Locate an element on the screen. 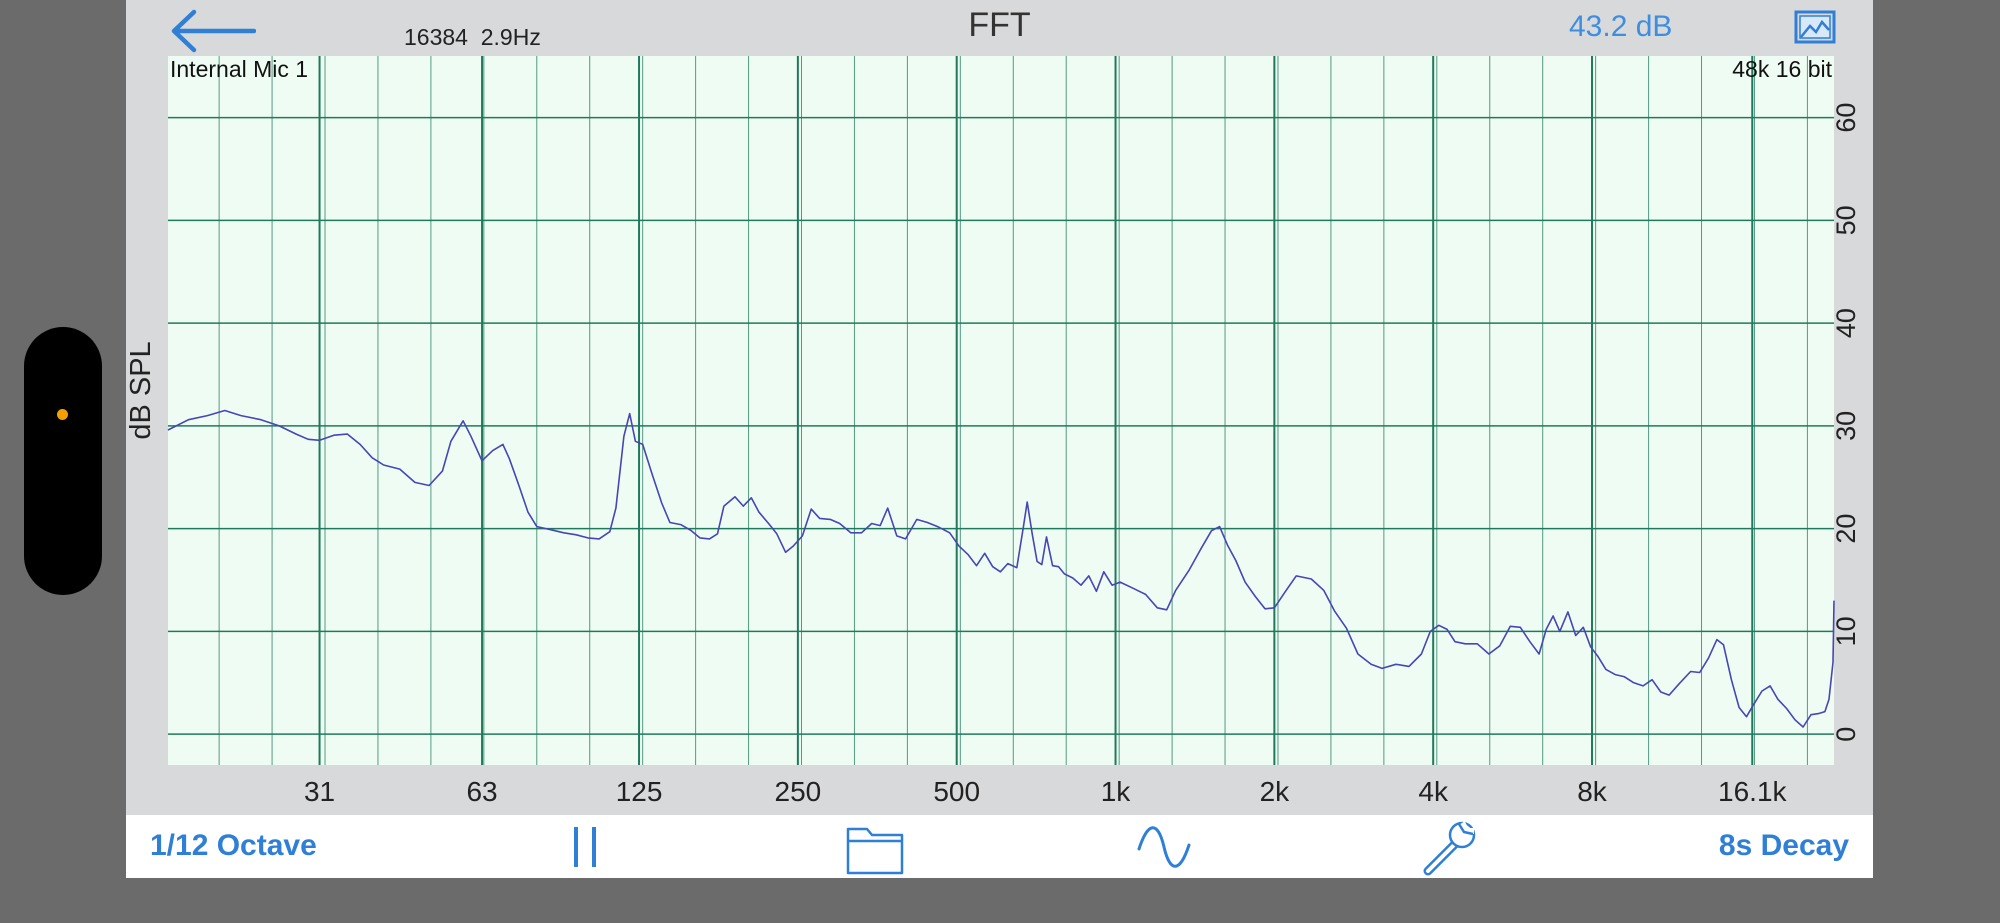 The height and width of the screenshot is (923, 2000). x-tick-label: 500 is located at coordinates (956, 791).